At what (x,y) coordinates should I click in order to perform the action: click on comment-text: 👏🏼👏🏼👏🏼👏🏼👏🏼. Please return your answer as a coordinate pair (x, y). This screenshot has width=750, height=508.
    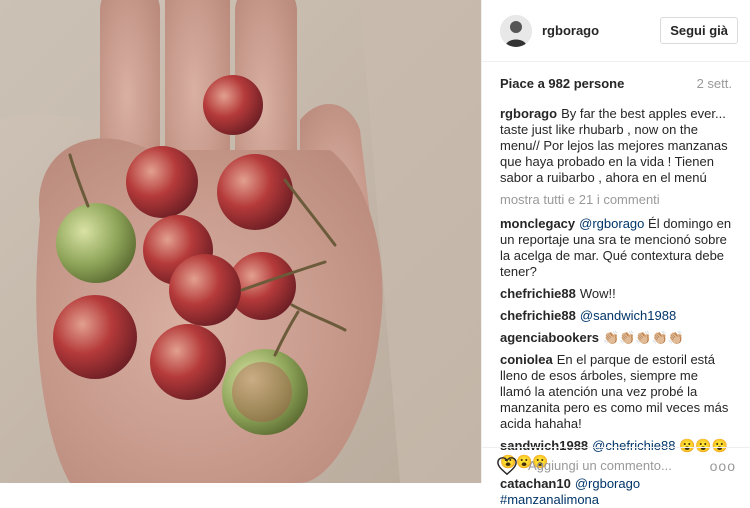
    Looking at the image, I should click on (643, 337).